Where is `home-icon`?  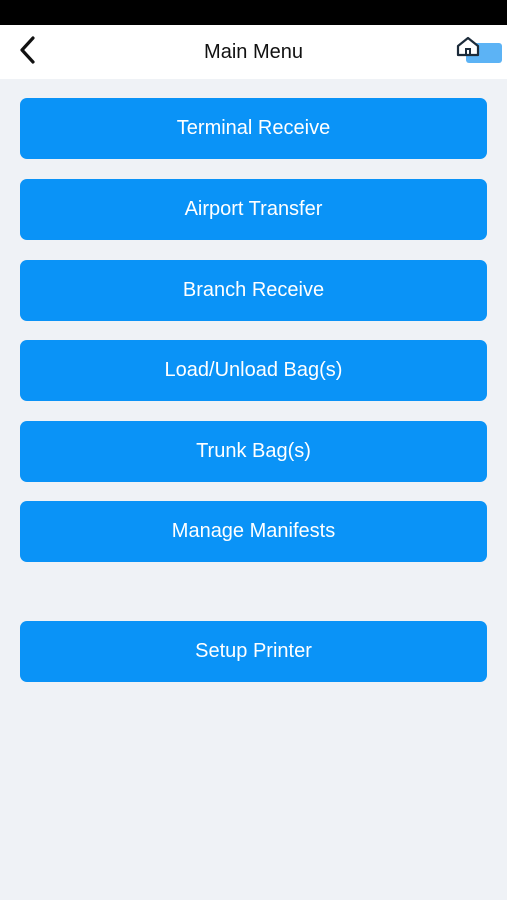
home-icon is located at coordinates (479, 54).